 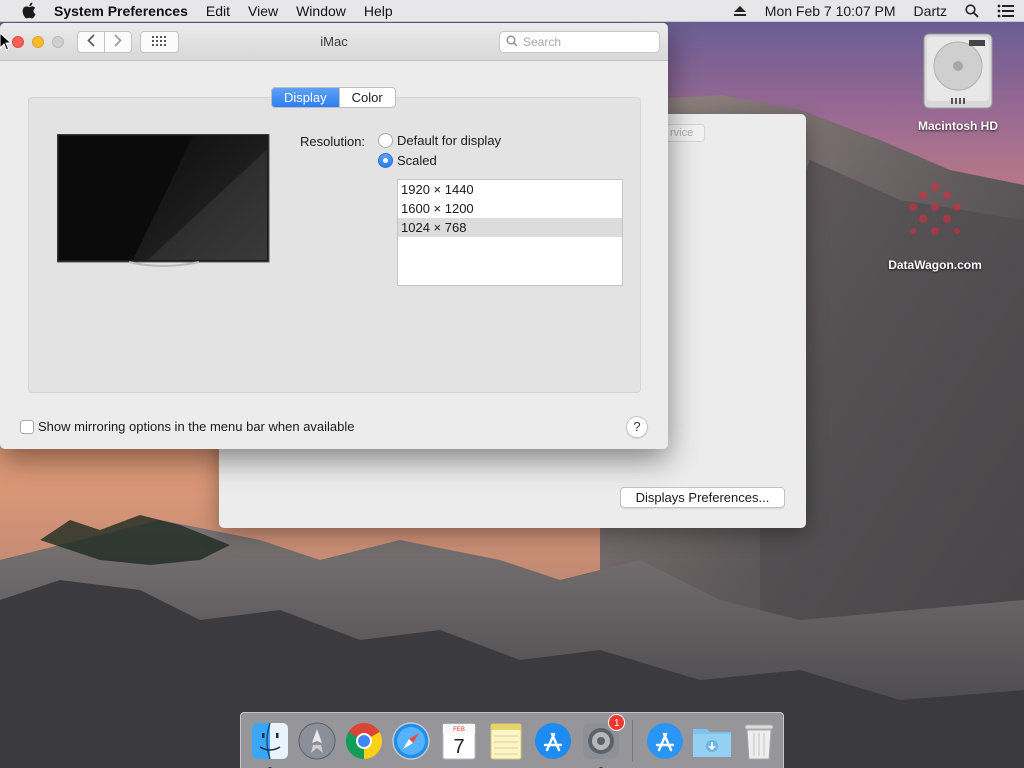 I want to click on safari-icon, so click(x=411, y=741).